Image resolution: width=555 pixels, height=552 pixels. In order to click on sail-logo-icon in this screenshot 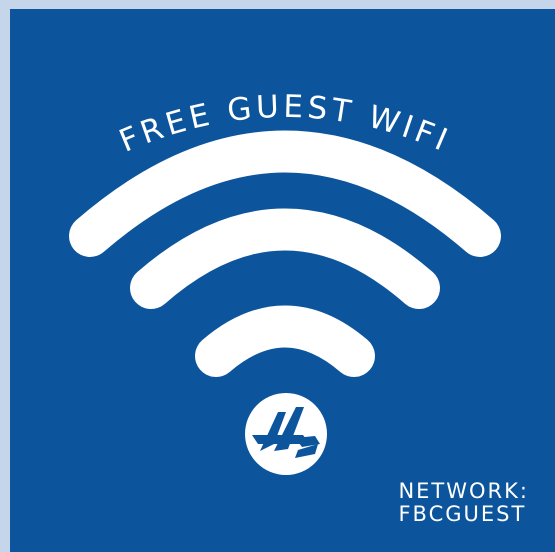, I will do `click(286, 434)`.